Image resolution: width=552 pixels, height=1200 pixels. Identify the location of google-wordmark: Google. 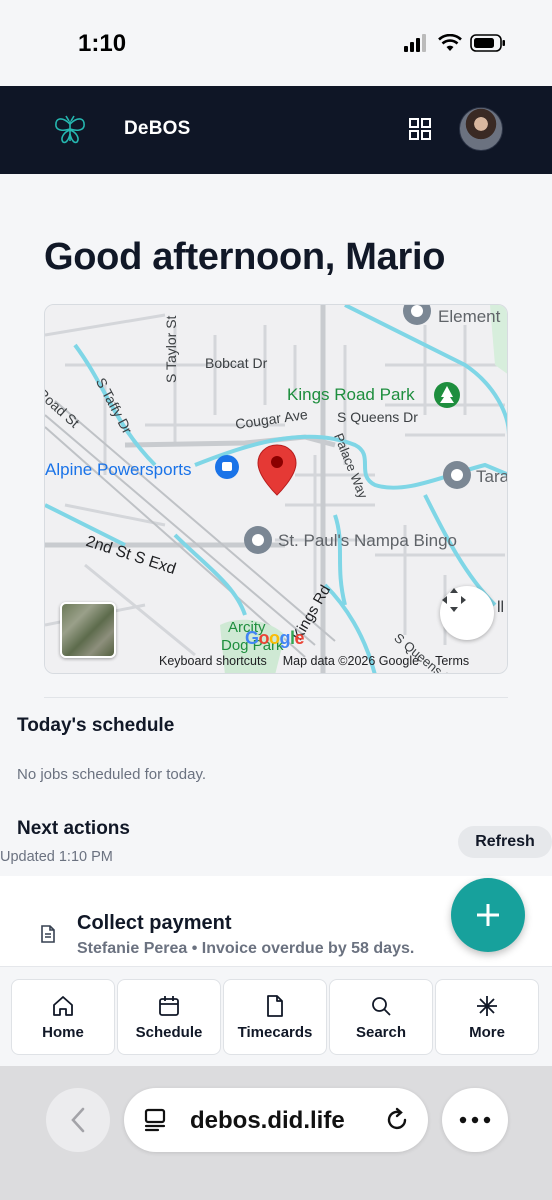
(275, 638).